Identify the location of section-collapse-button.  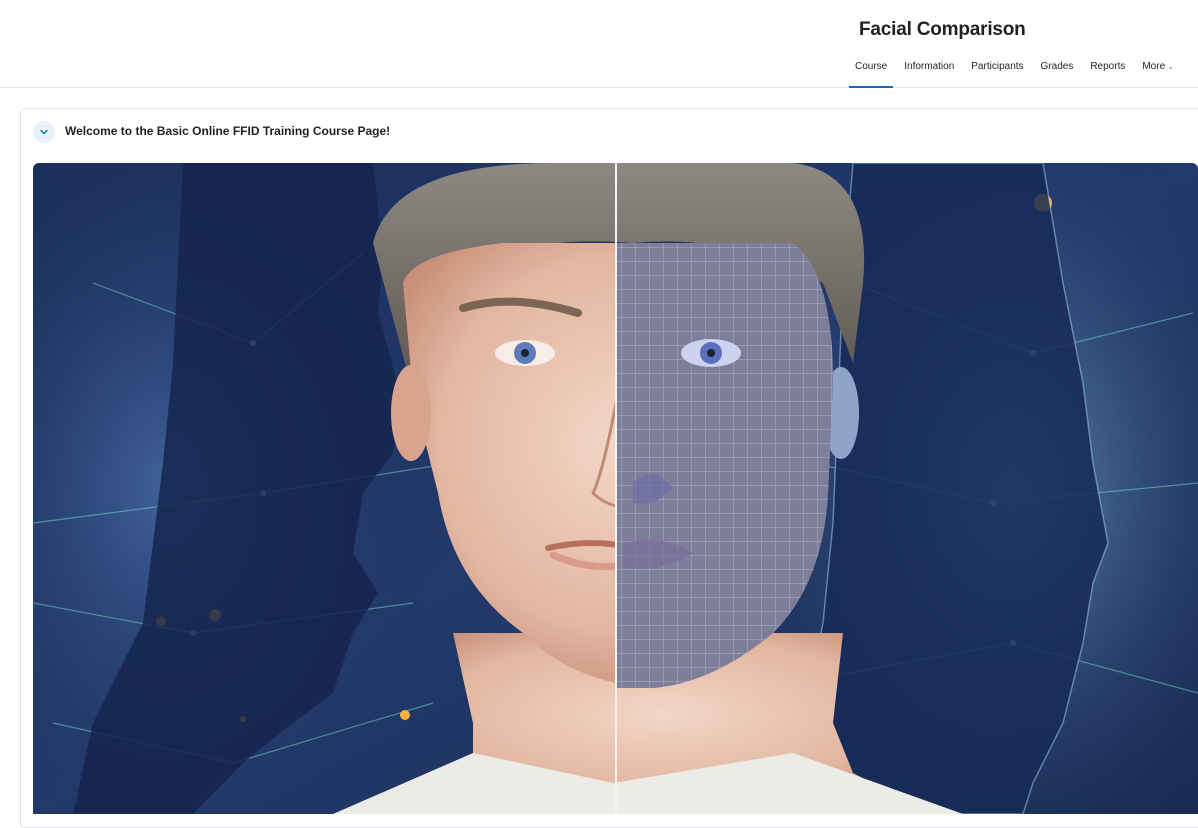
(44, 132).